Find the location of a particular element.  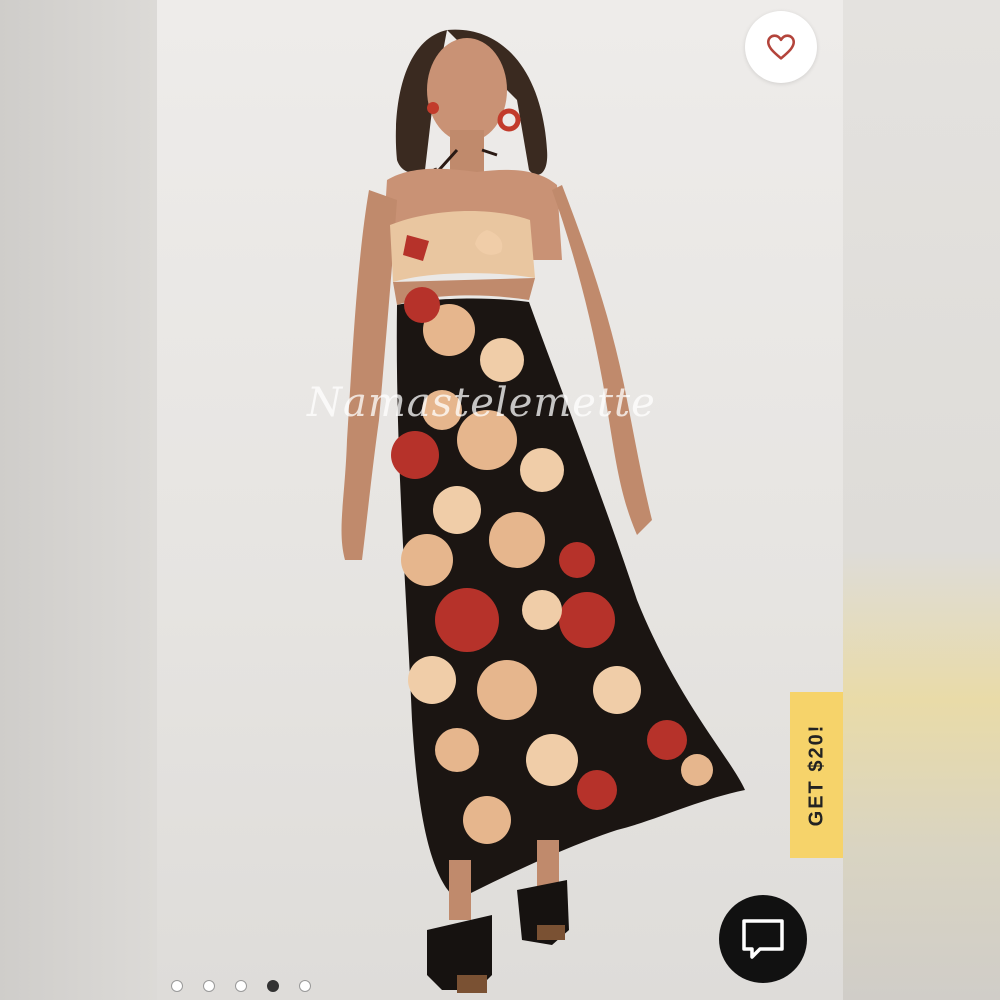

chat-bubble-icon is located at coordinates (763, 939).